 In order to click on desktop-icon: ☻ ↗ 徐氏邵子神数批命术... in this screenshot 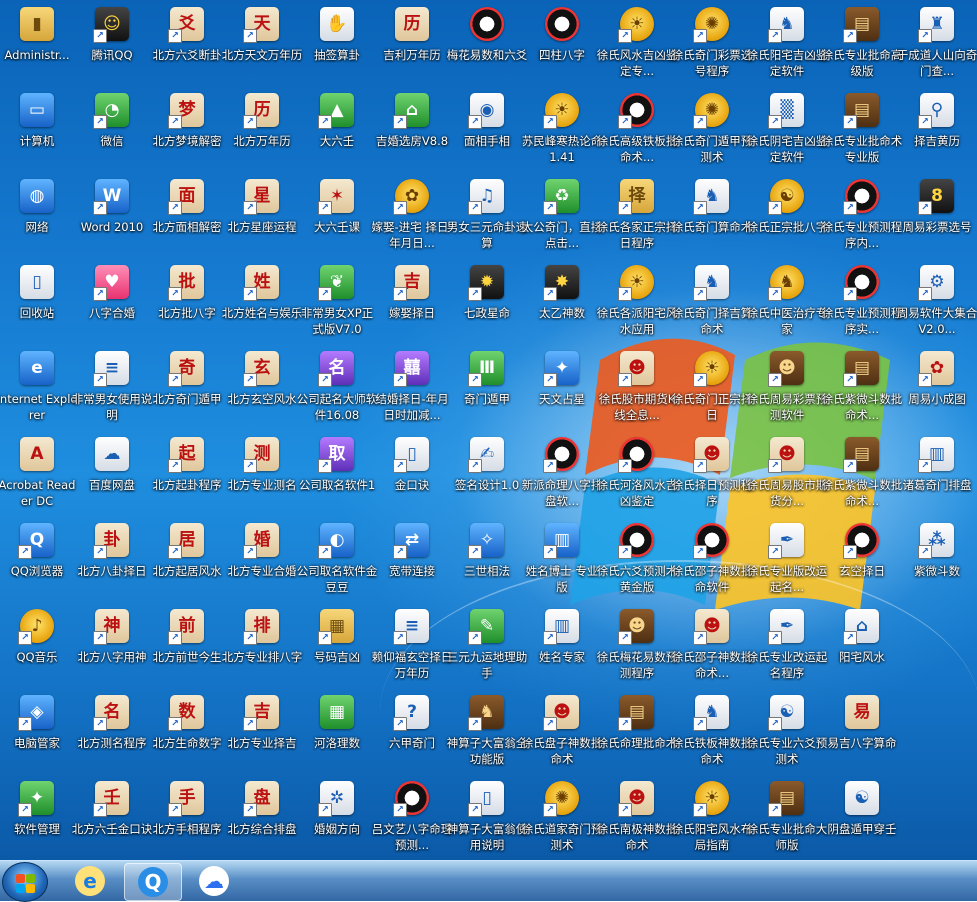, I will do `click(712, 648)`.